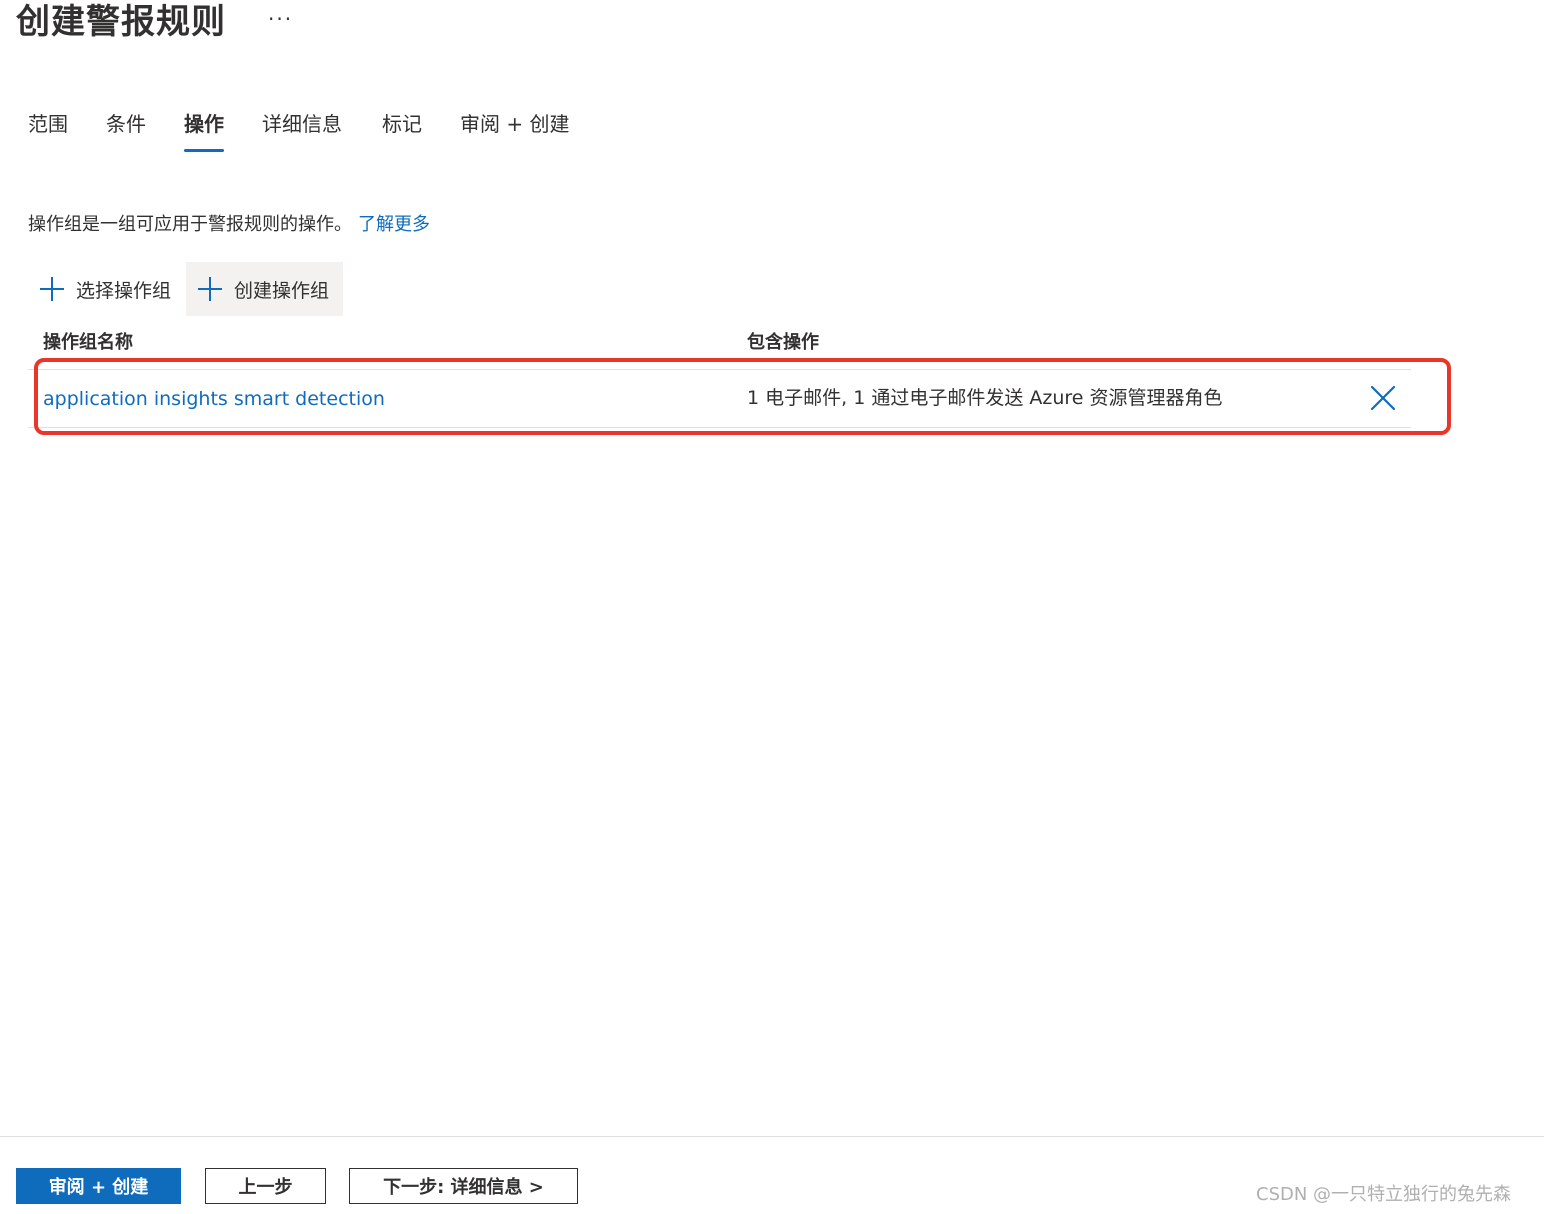 The width and height of the screenshot is (1544, 1214). Describe the element at coordinates (121, 22) in the screenshot. I see `page-title: 创建警报规则` at that location.